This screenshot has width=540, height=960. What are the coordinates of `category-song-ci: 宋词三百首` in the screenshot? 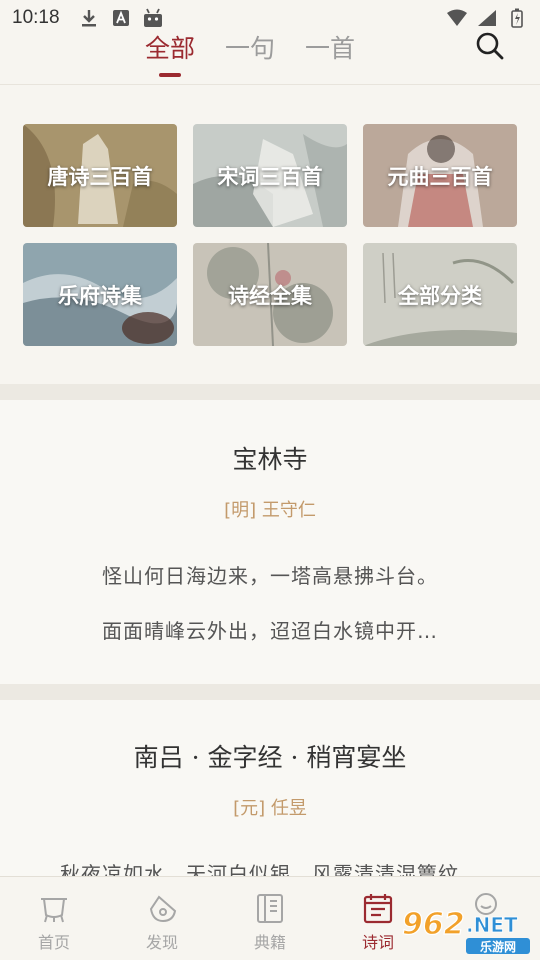 It's located at (270, 175).